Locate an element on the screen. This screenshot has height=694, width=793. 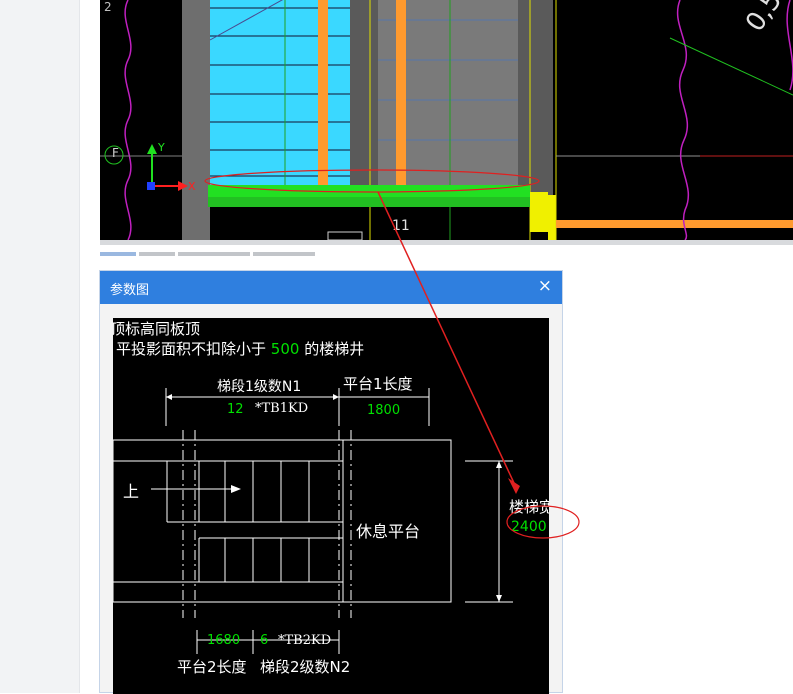
dialog-titlebar: 参数图 × is located at coordinates (331, 287).